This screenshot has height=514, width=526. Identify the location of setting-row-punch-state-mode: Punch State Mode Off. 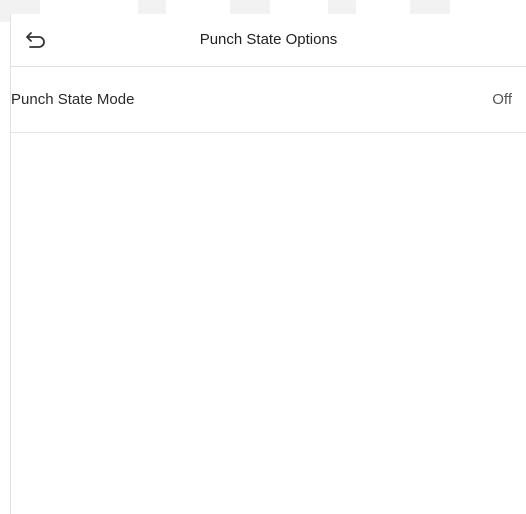
(268, 100).